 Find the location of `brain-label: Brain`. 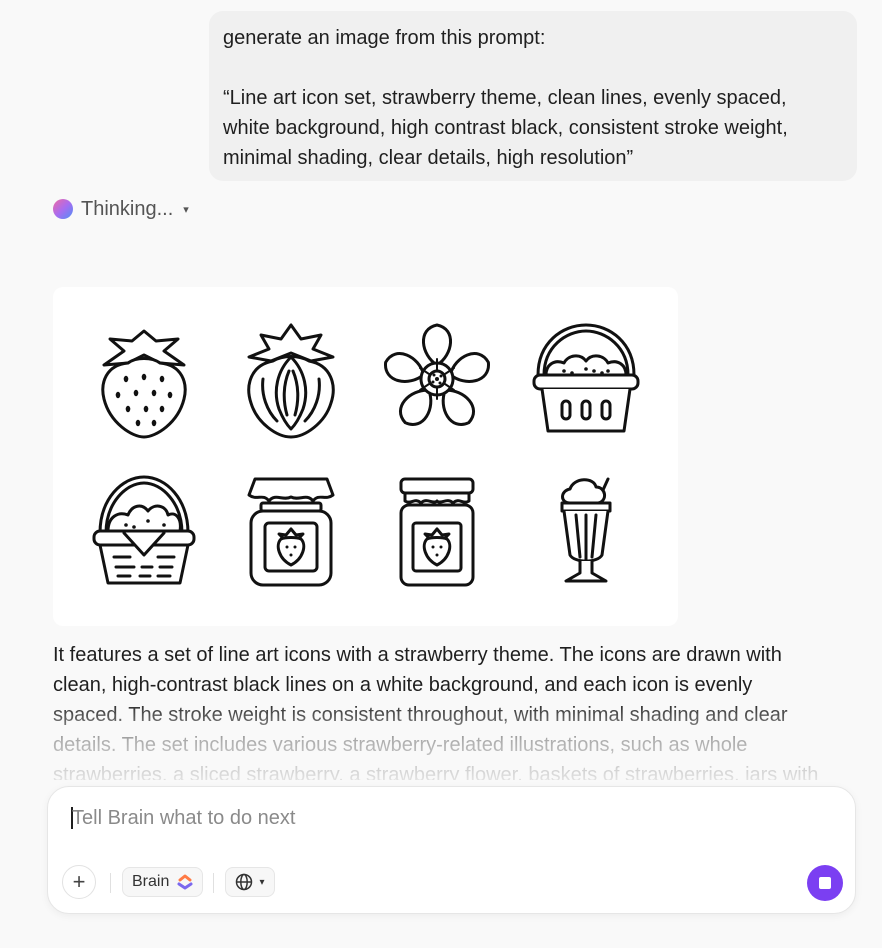

brain-label: Brain is located at coordinates (151, 881).